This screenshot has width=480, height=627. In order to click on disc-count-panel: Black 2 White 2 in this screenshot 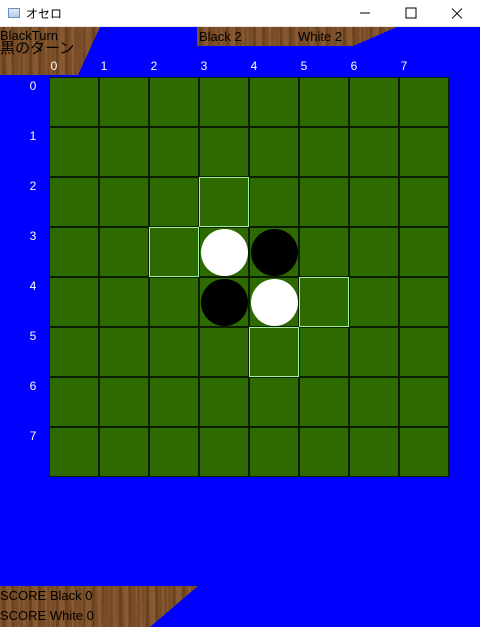, I will do `click(297, 36)`.